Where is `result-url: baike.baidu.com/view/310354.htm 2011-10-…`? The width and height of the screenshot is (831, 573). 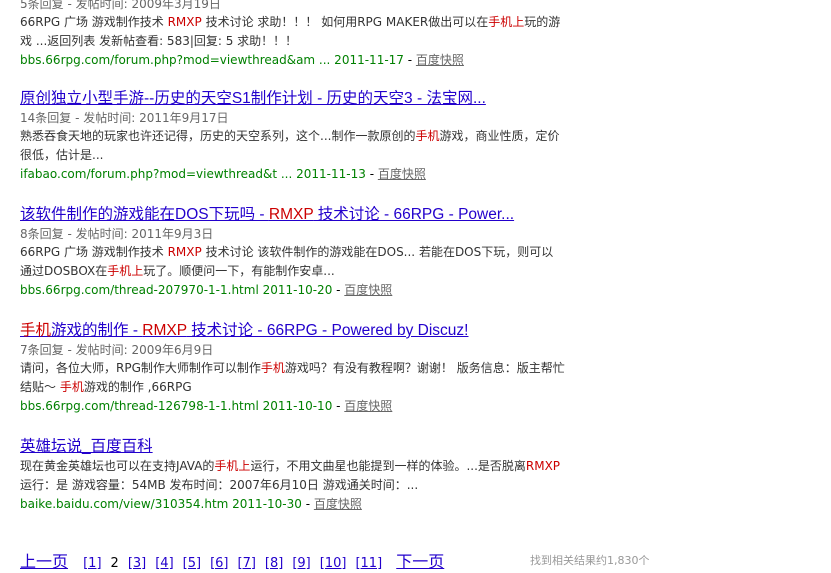
result-url: baike.baidu.com/view/310354.htm 2011-10-… is located at coordinates (161, 504).